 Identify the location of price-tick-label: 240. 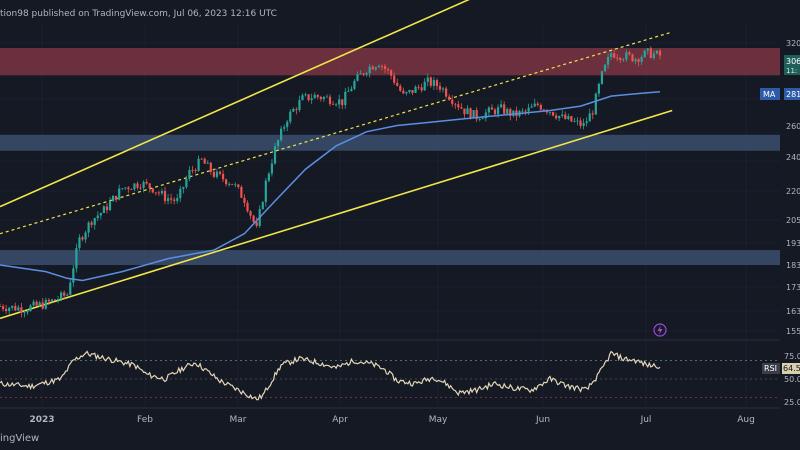
(793, 157).